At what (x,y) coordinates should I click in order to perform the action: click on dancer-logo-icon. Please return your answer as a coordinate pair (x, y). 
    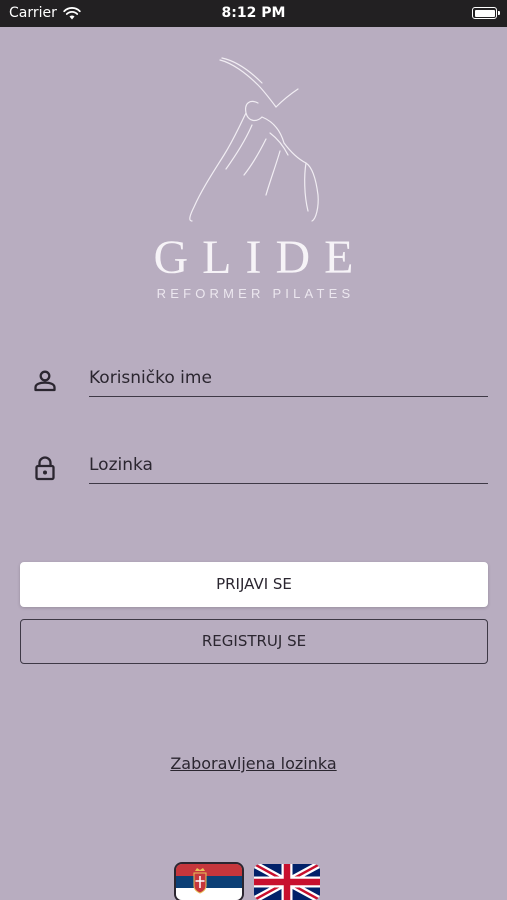
    Looking at the image, I should click on (254, 139).